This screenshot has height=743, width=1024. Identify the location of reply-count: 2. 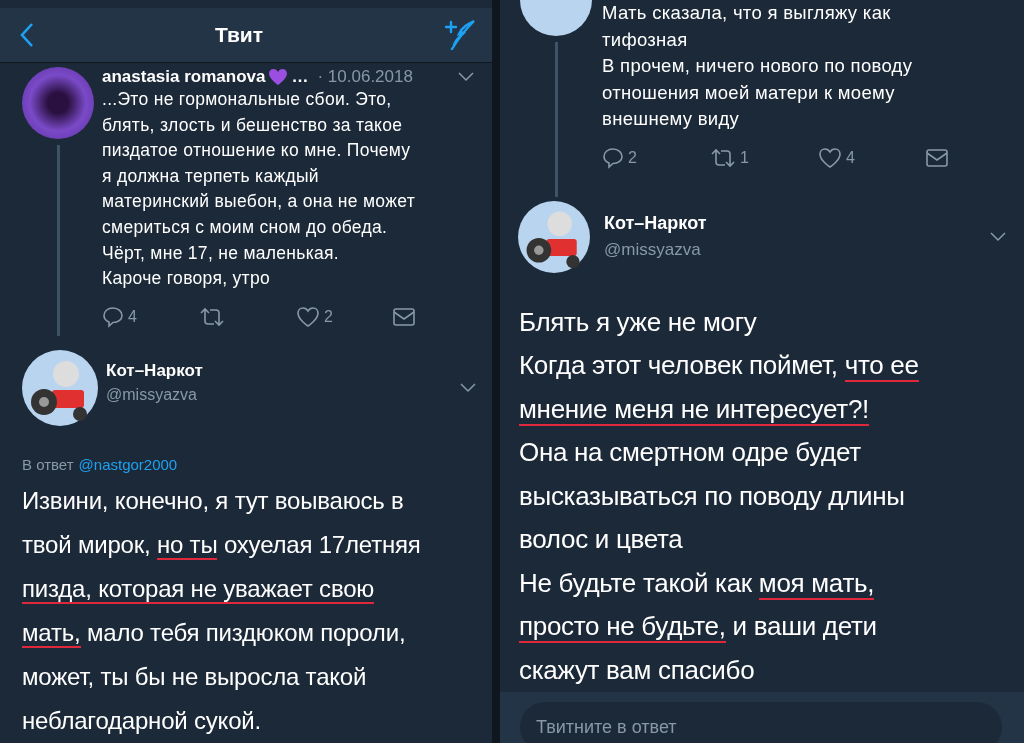
(632, 157).